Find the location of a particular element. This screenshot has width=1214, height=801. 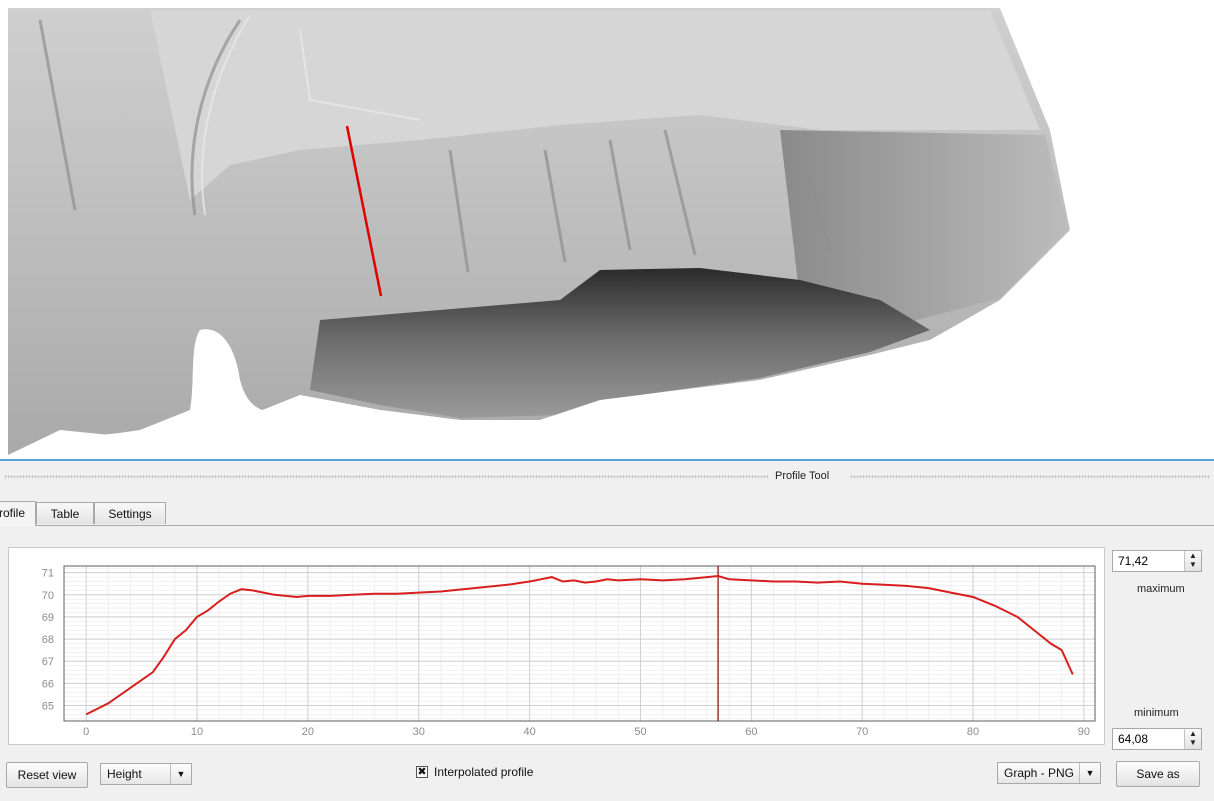

maximum-value: 71,42 is located at coordinates (1133, 561).